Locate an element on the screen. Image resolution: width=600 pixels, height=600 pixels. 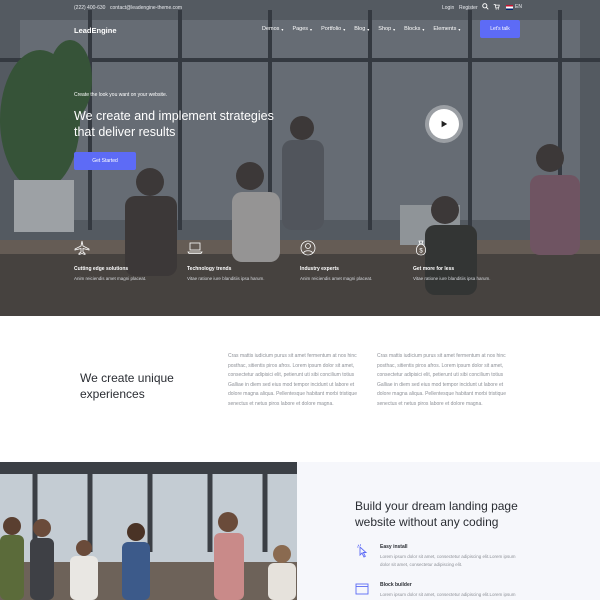
email-link: contact@leadengine-theme.com is located at coordinates (146, 8).